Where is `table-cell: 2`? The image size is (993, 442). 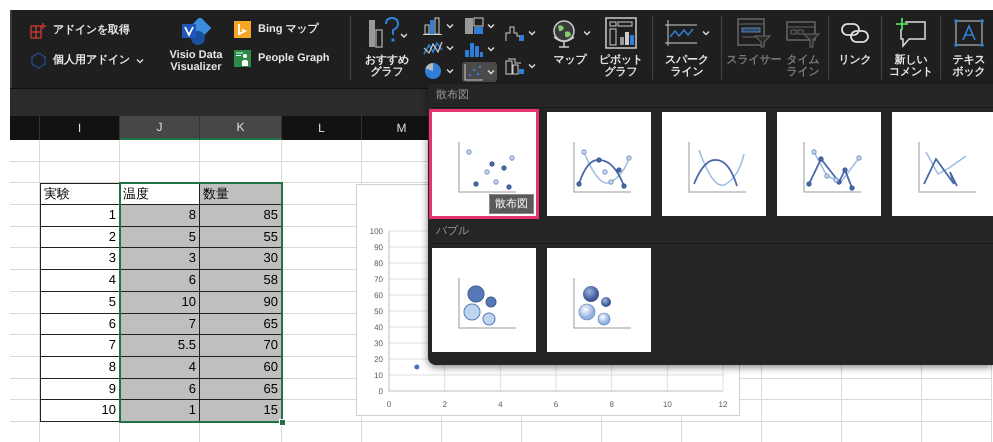
table-cell: 2 is located at coordinates (80, 237).